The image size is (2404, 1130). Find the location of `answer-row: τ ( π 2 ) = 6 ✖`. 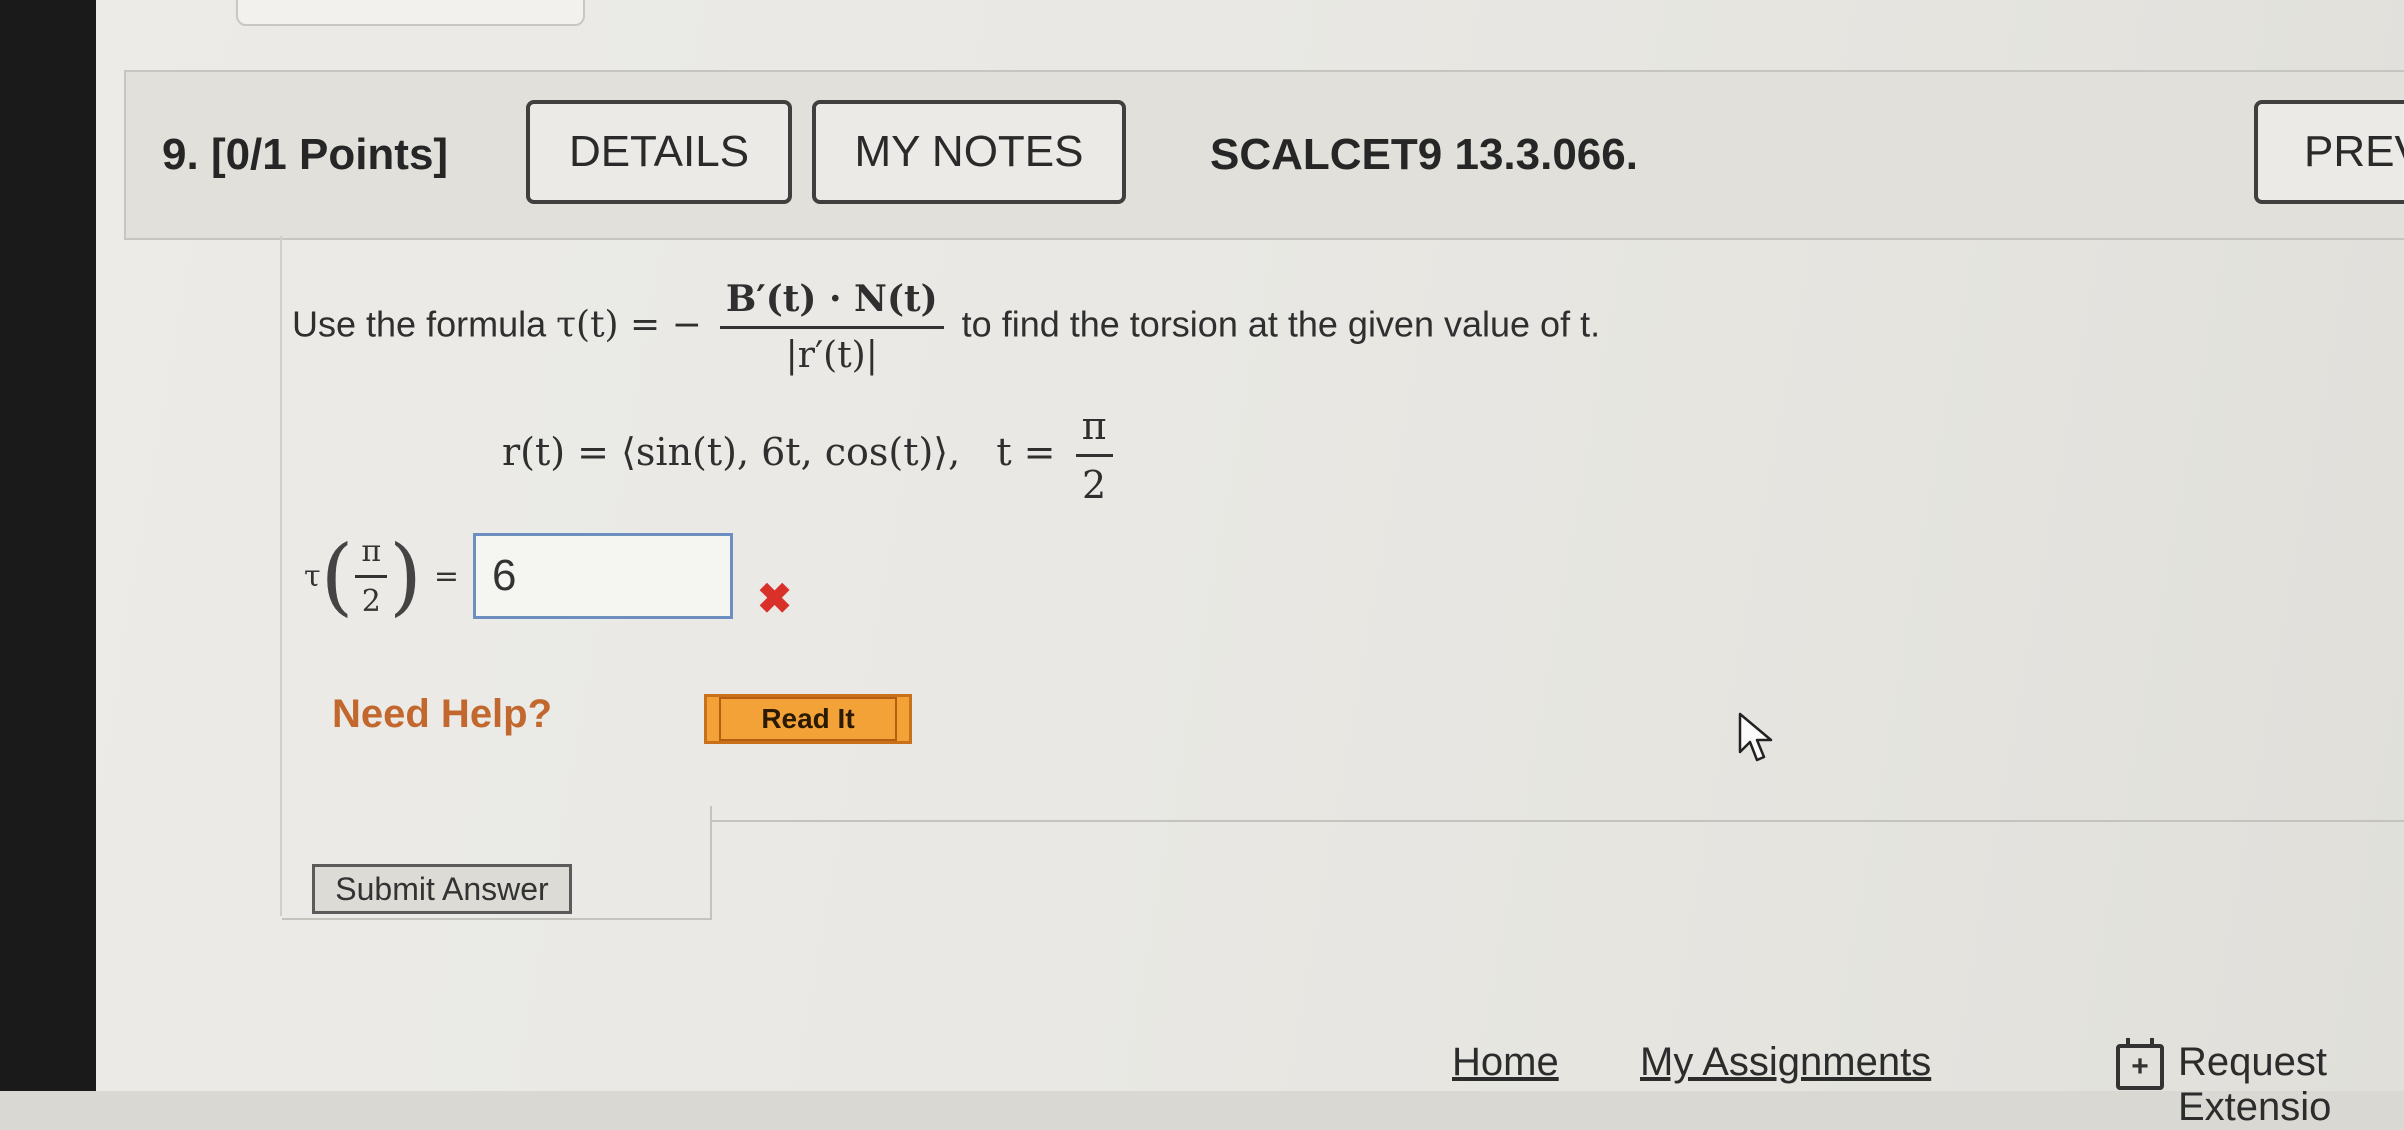

answer-row: τ ( π 2 ) = 6 ✖ is located at coordinates (548, 576).